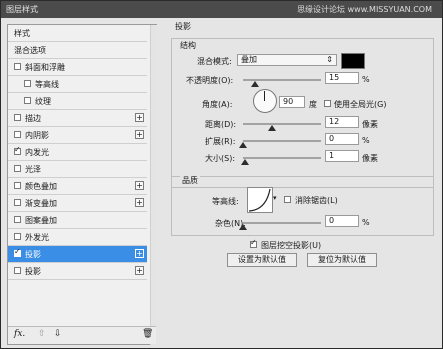 This screenshot has width=443, height=349. I want to click on distance-input: 12, so click(342, 122).